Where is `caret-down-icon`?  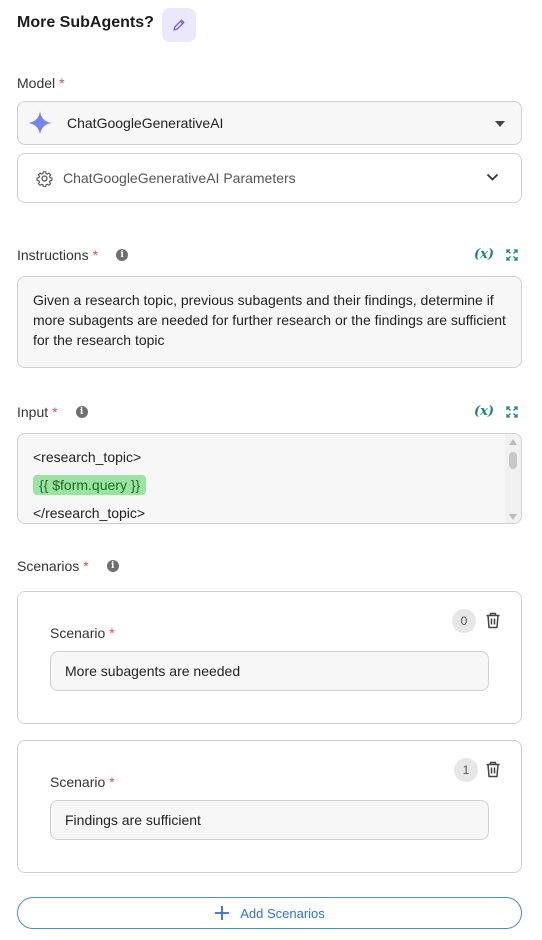
caret-down-icon is located at coordinates (500, 124).